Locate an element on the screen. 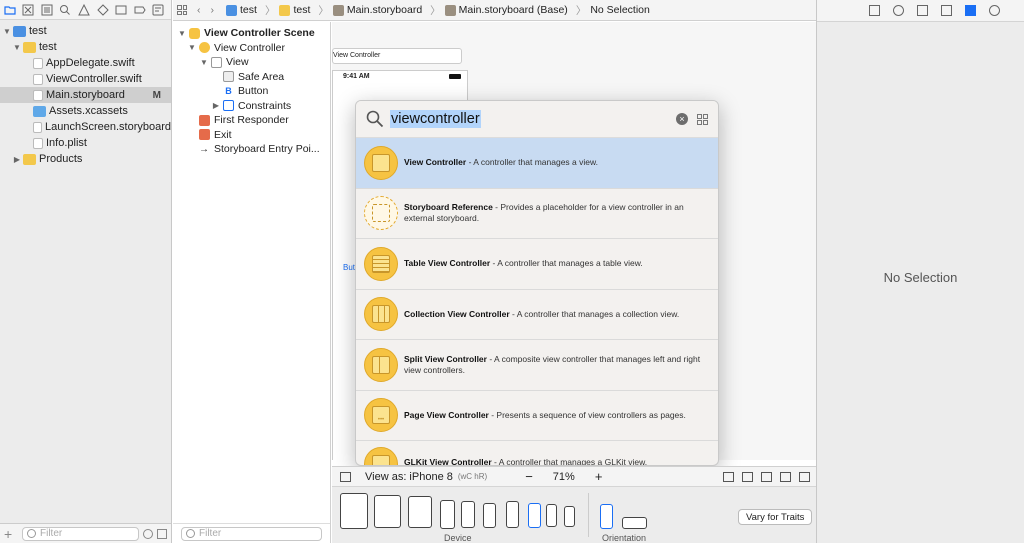  modified-files-icon is located at coordinates (162, 533).